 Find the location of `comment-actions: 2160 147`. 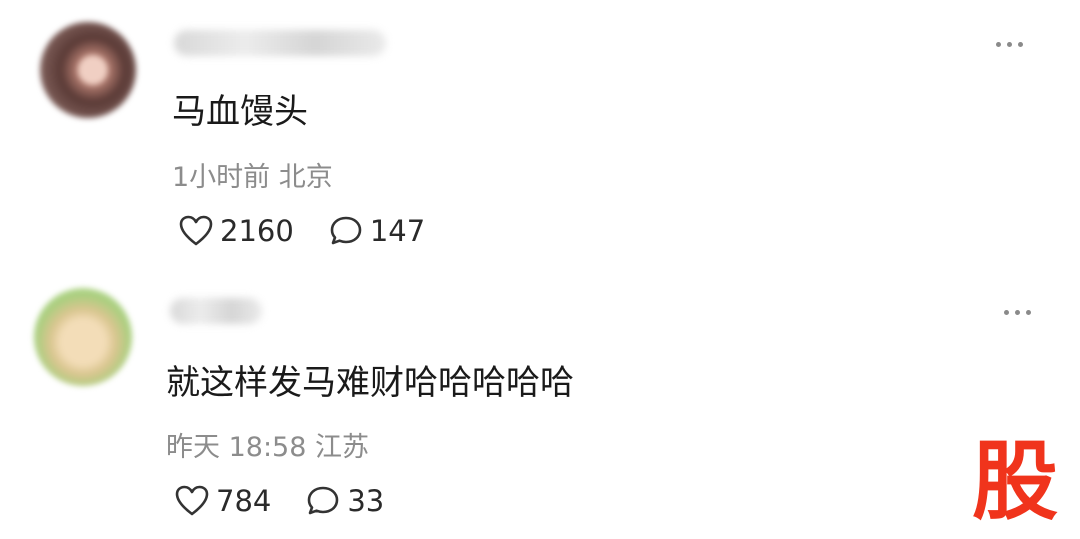

comment-actions: 2160 147 is located at coordinates (318, 231).